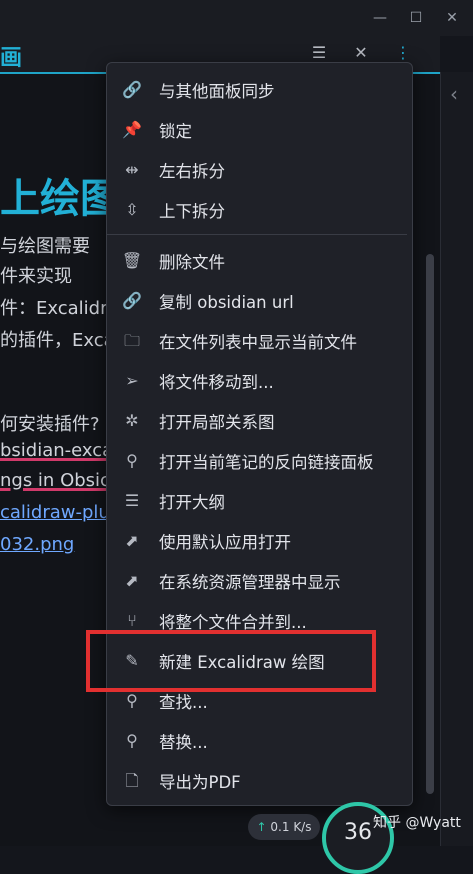 This screenshot has width=473, height=874. I want to click on more-options-icon: ⋮, so click(403, 53).